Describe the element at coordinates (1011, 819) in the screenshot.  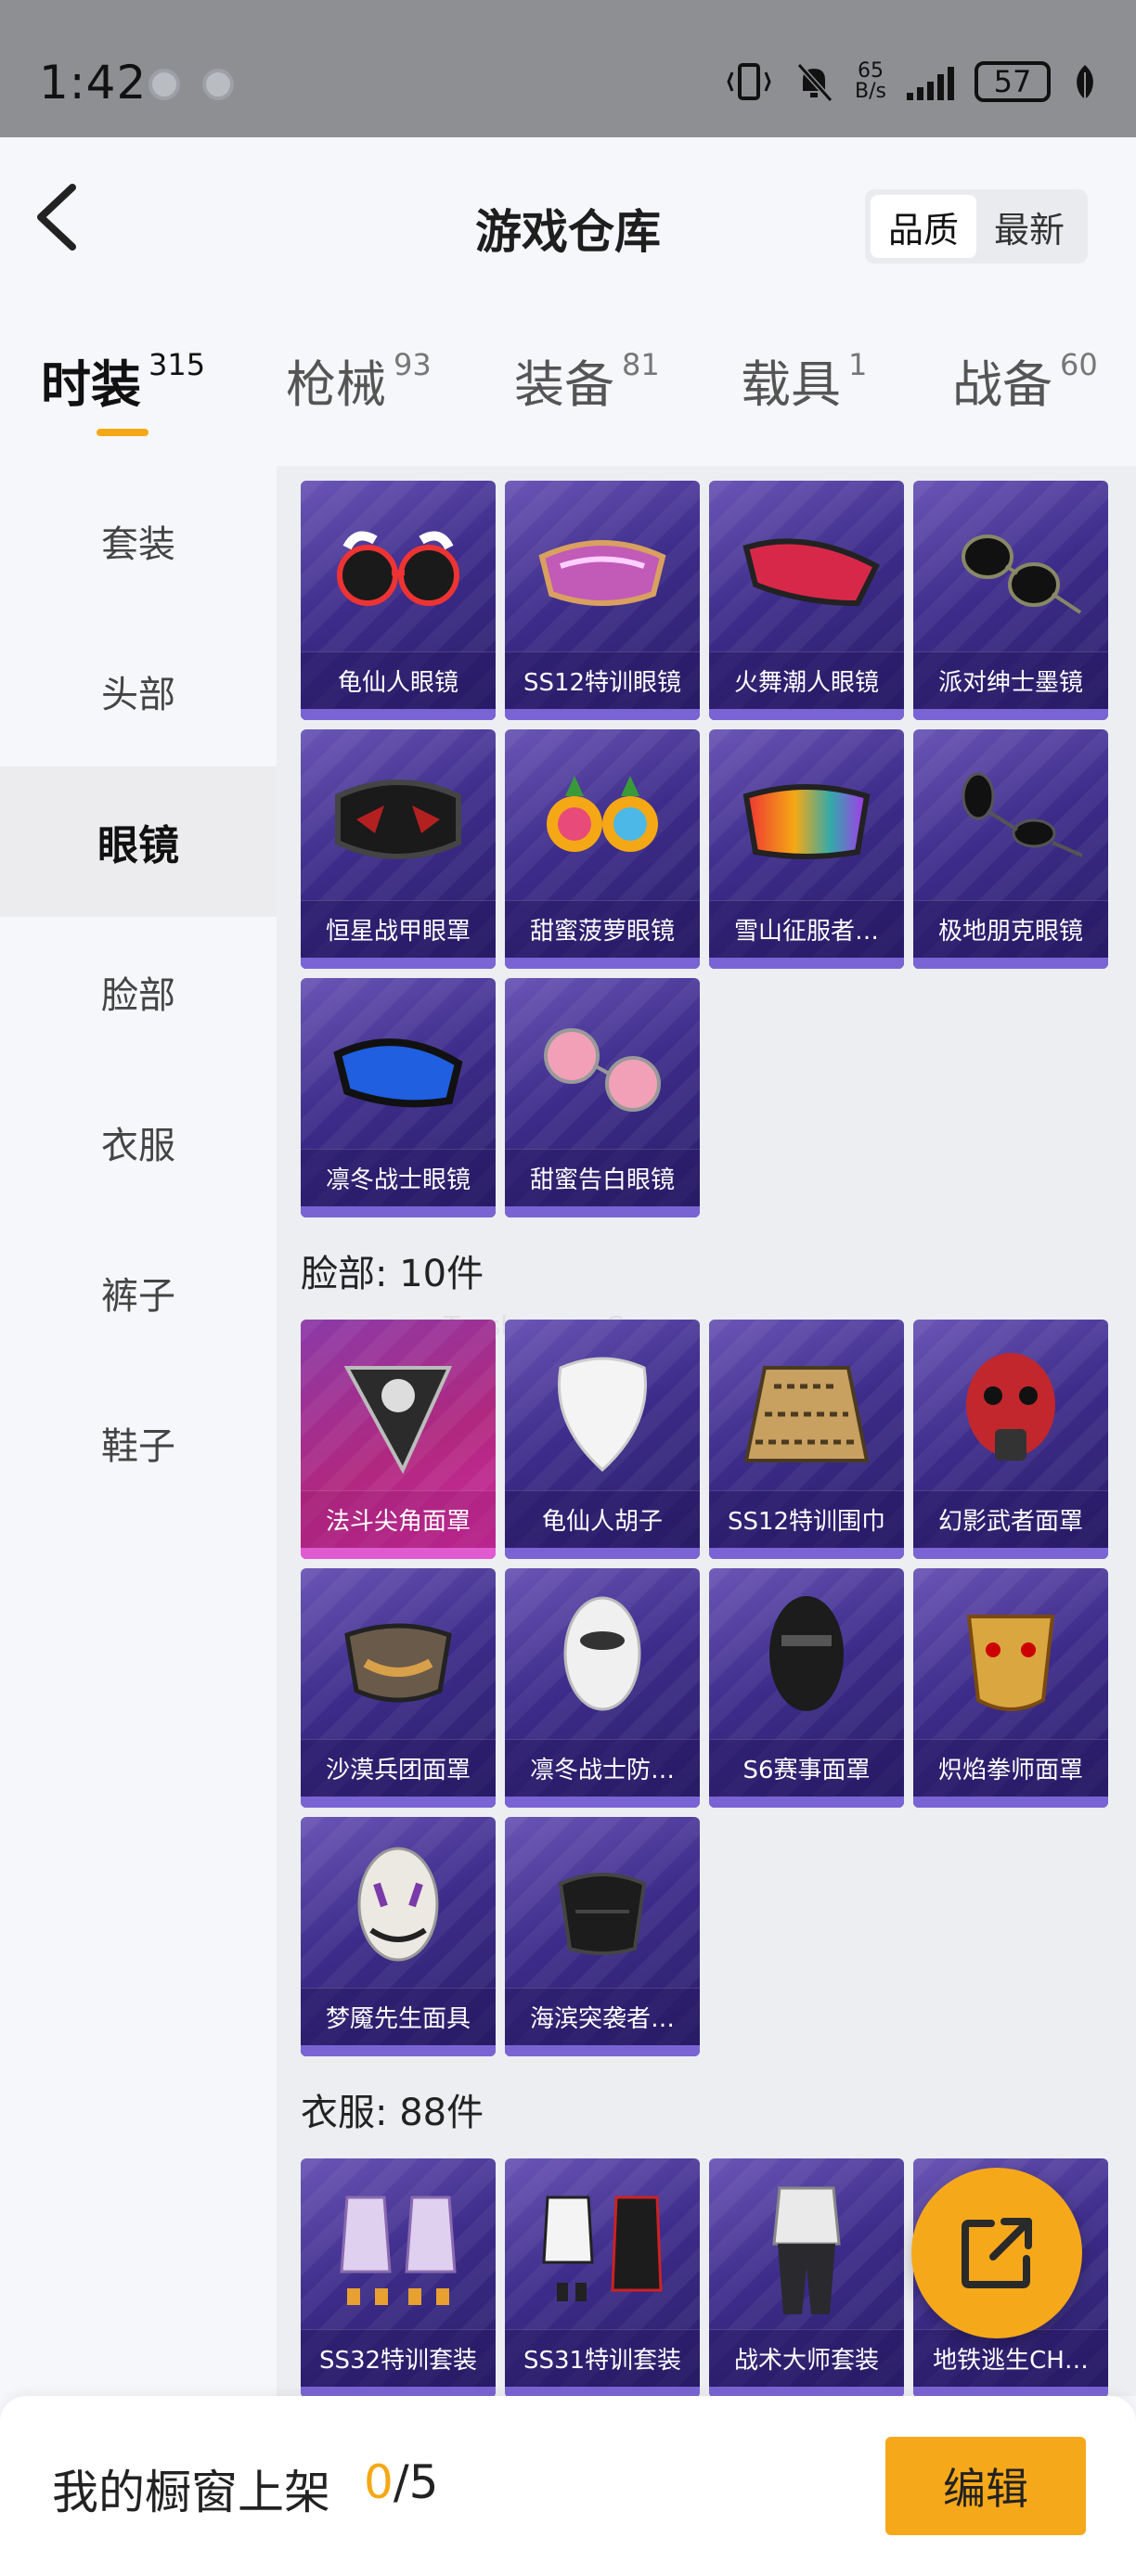
I see `punk-glasses-icon` at that location.